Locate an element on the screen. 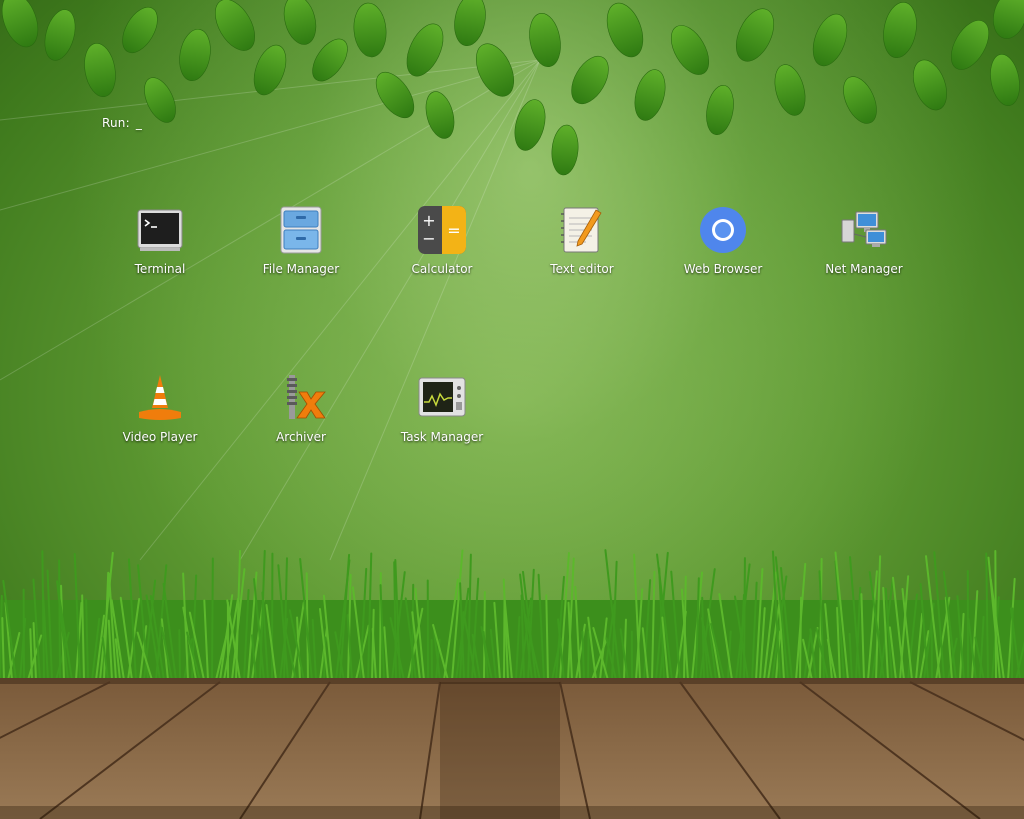 This screenshot has height=819, width=1024. app-terminal: Terminal is located at coordinates (160, 249).